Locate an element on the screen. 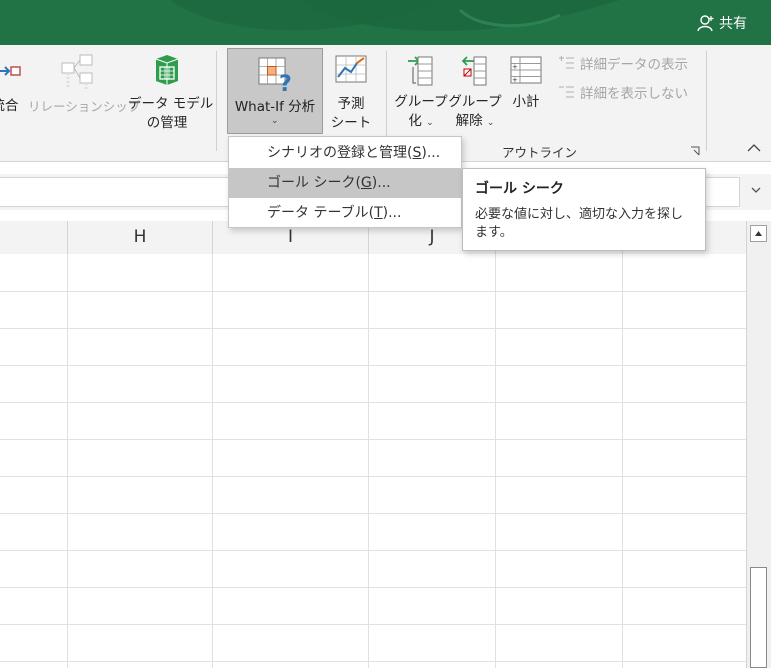  whatif-analysis-button: ? What-If 分析 ⌄ is located at coordinates (275, 91).